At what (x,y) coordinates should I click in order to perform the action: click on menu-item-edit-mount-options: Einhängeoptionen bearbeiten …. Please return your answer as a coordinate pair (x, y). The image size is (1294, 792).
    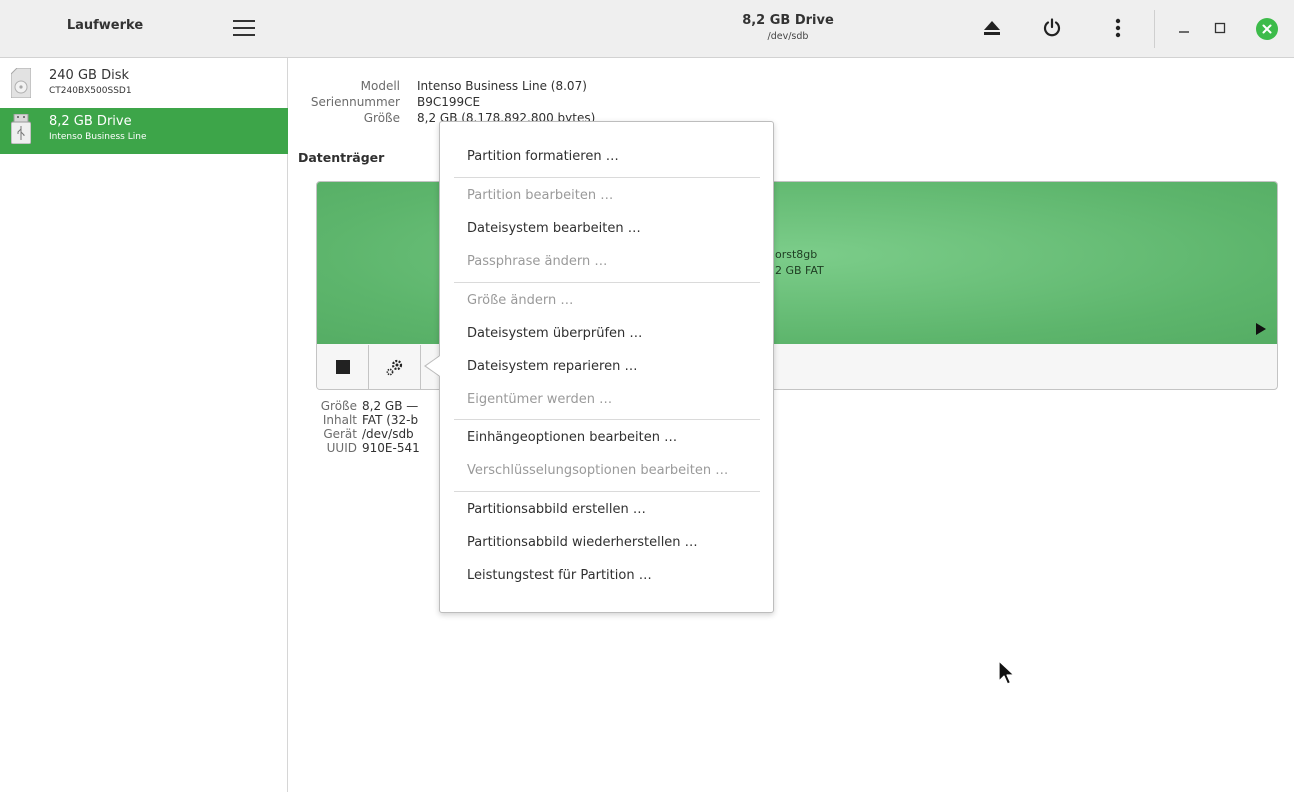
    Looking at the image, I should click on (572, 437).